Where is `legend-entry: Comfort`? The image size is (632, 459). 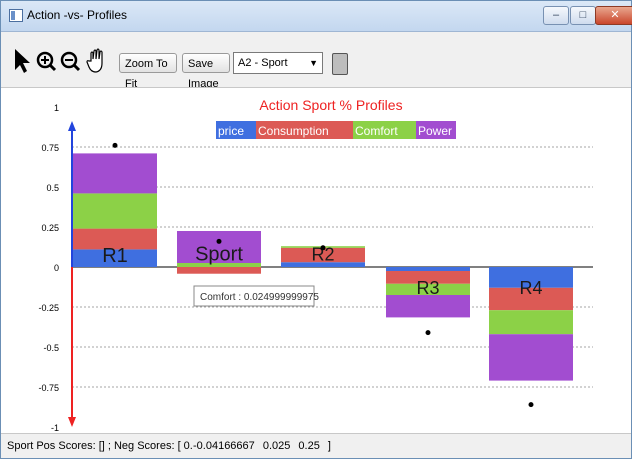
legend-entry: Comfort is located at coordinates (376, 131).